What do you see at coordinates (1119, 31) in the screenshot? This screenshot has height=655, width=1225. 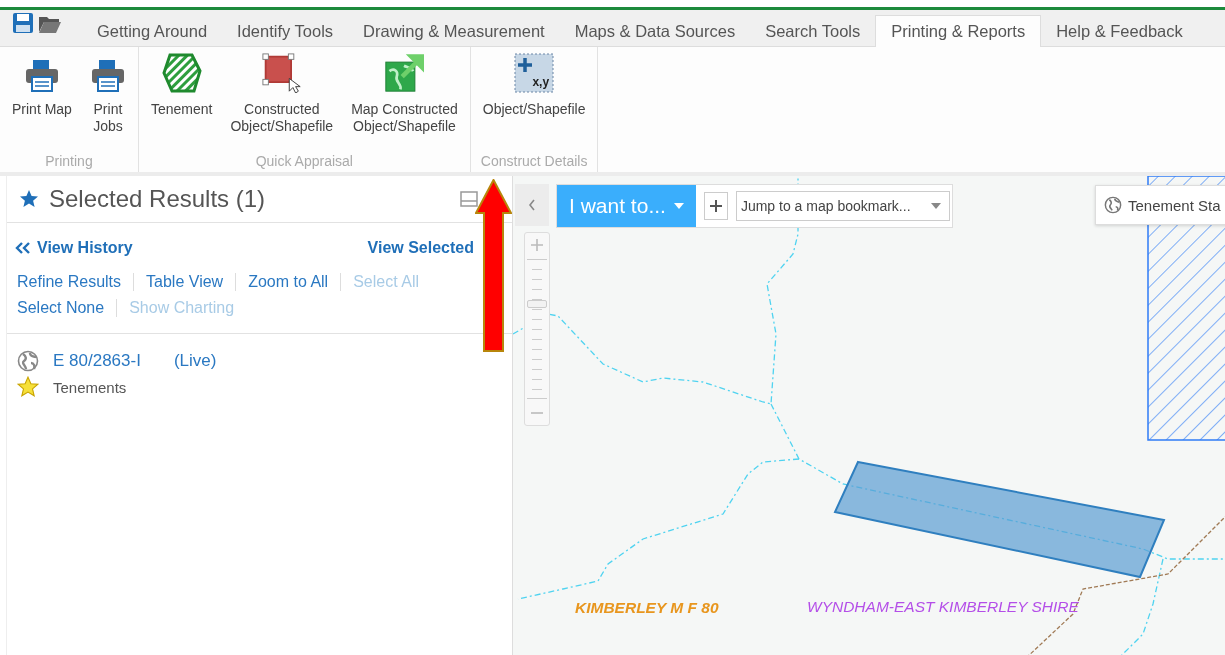 I see `ribbon-tab: Help & Feedback` at bounding box center [1119, 31].